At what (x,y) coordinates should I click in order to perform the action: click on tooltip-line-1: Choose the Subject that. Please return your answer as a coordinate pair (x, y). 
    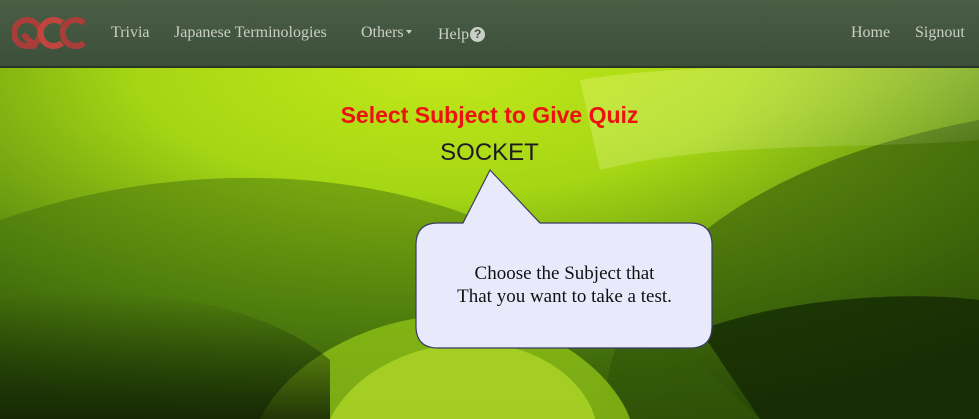
    Looking at the image, I should click on (564, 273).